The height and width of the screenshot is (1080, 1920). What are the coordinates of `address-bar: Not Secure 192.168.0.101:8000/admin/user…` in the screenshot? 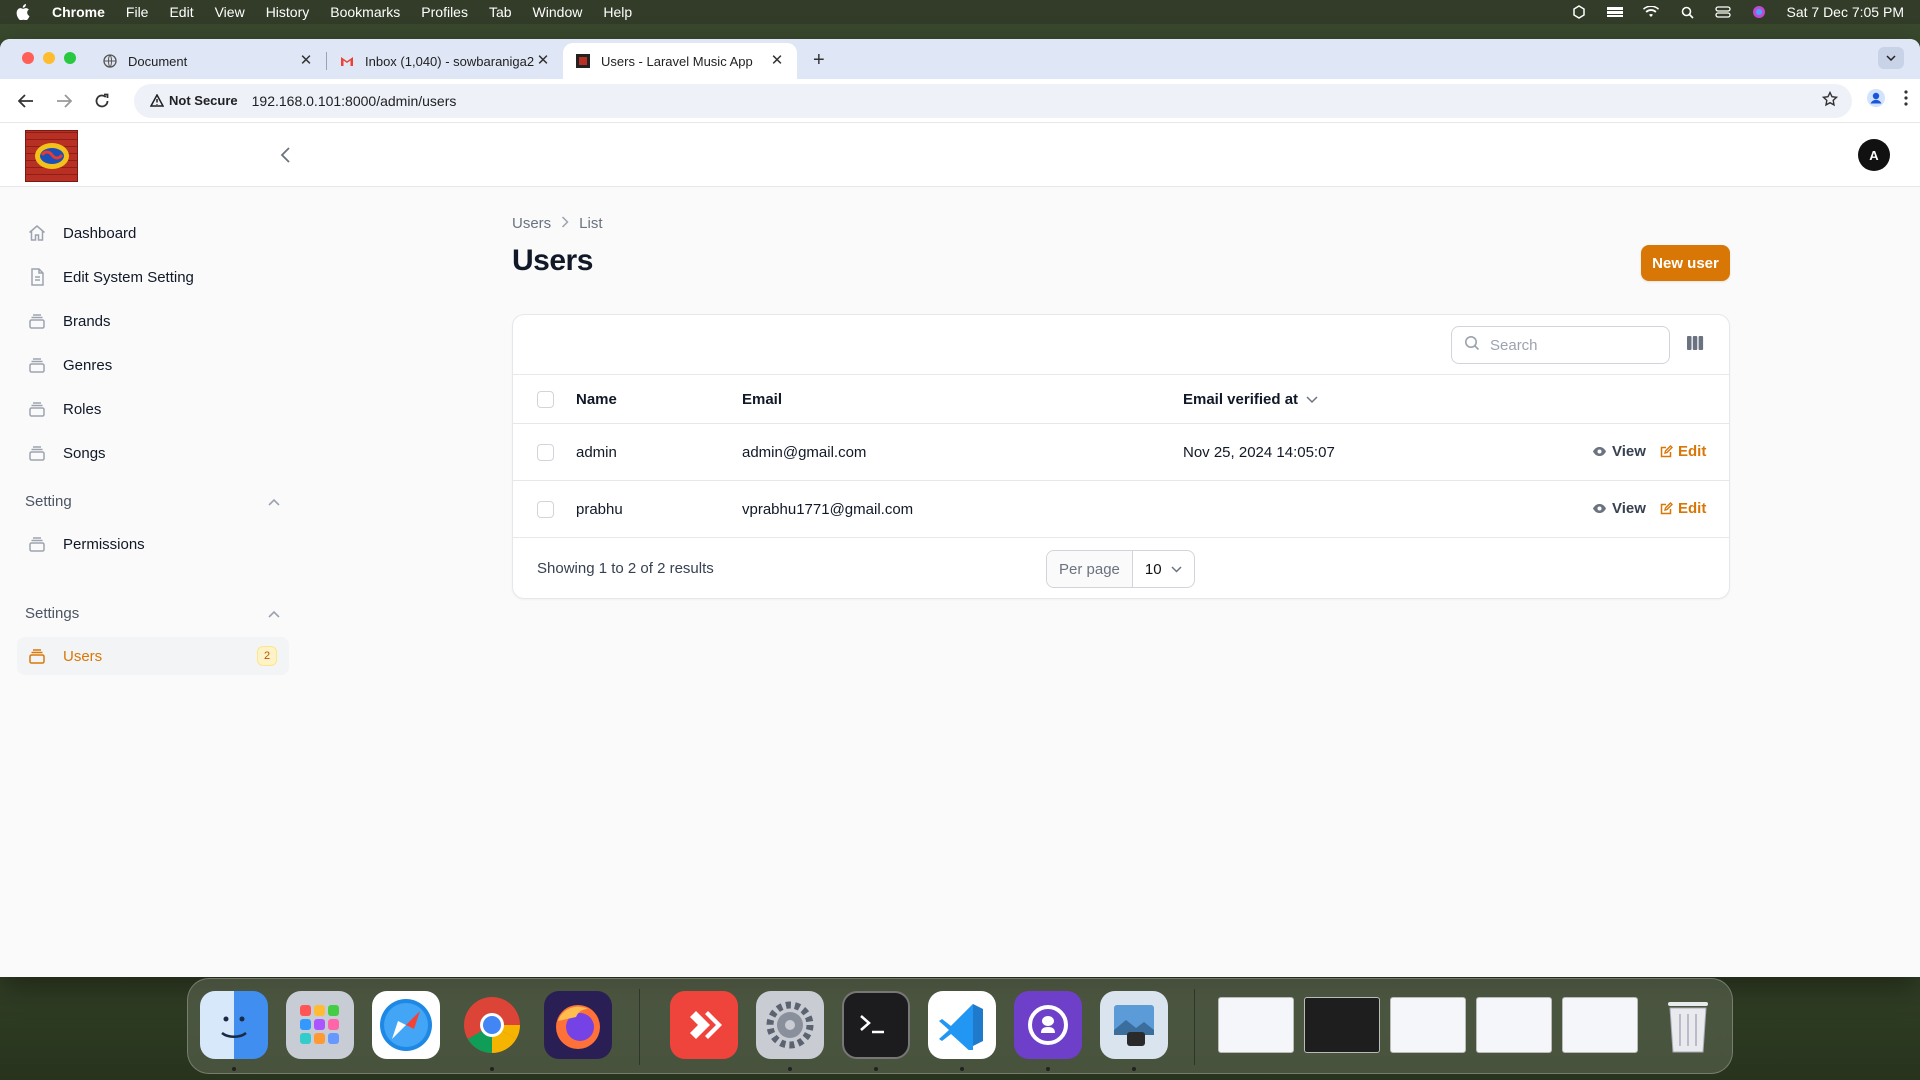 It's located at (993, 100).